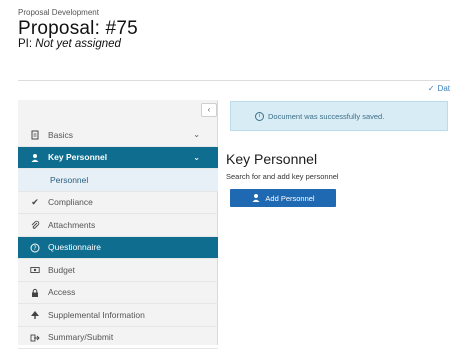  I want to click on sidebar-item-key-personnel: Key Personnel ⌄, so click(118, 158).